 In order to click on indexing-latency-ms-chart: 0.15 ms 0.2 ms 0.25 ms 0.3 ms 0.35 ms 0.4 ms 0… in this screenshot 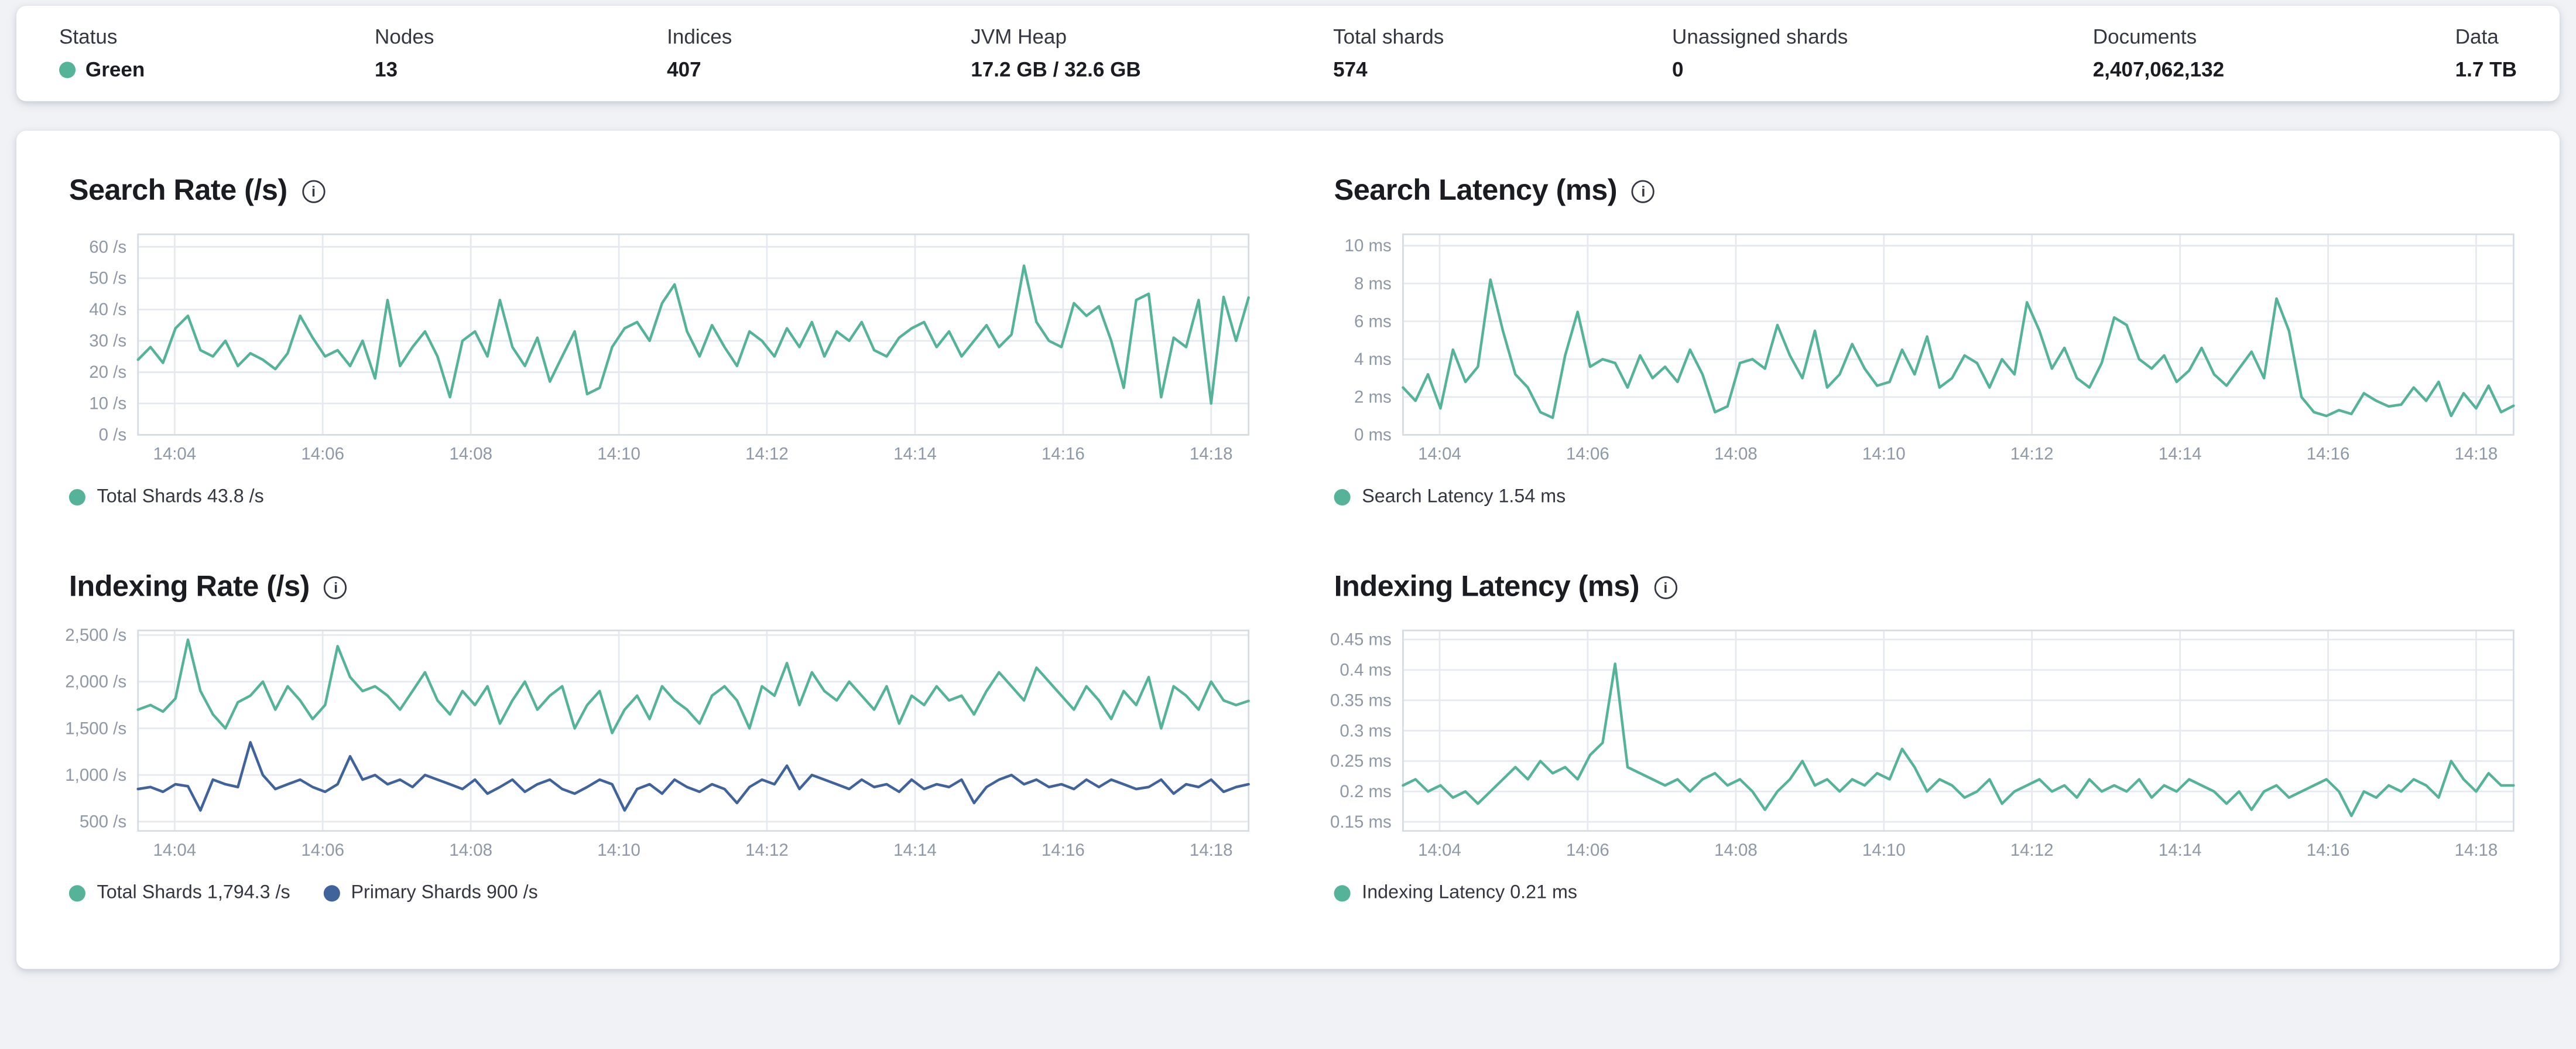, I will do `click(1922, 744)`.